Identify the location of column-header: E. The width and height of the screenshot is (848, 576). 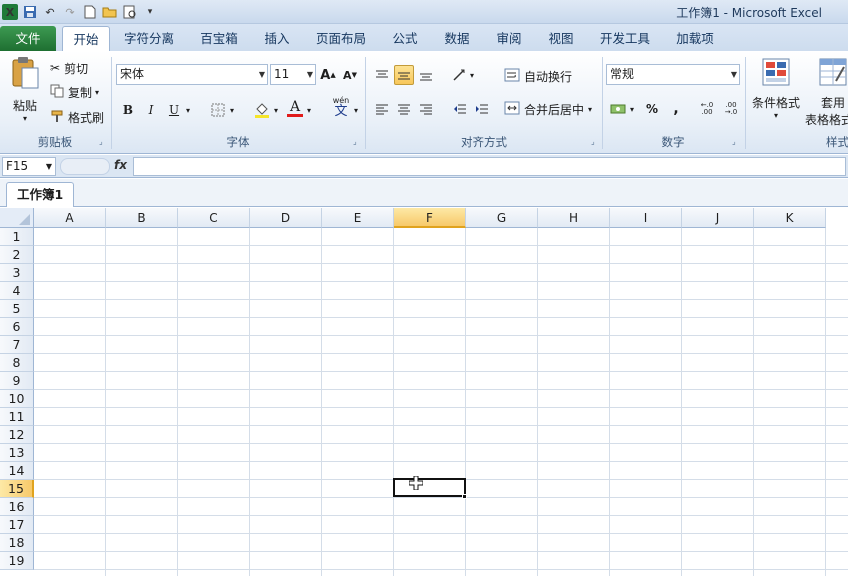
(358, 218).